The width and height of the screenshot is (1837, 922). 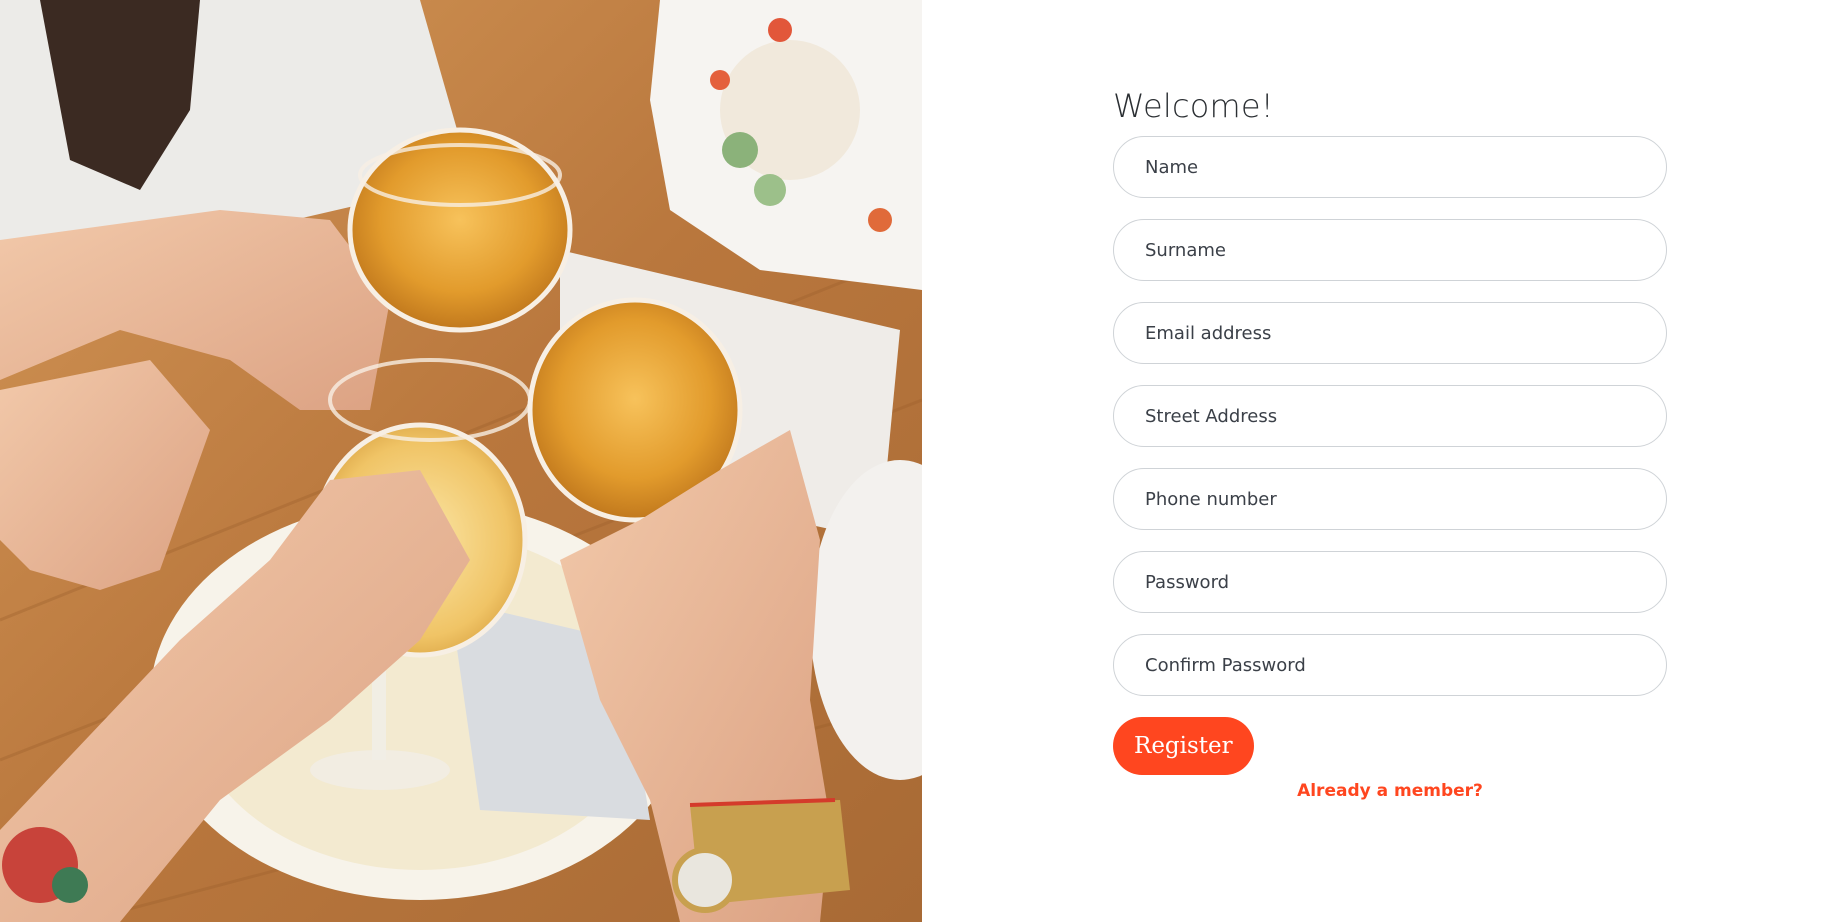 I want to click on email-field, so click(x=1390, y=333).